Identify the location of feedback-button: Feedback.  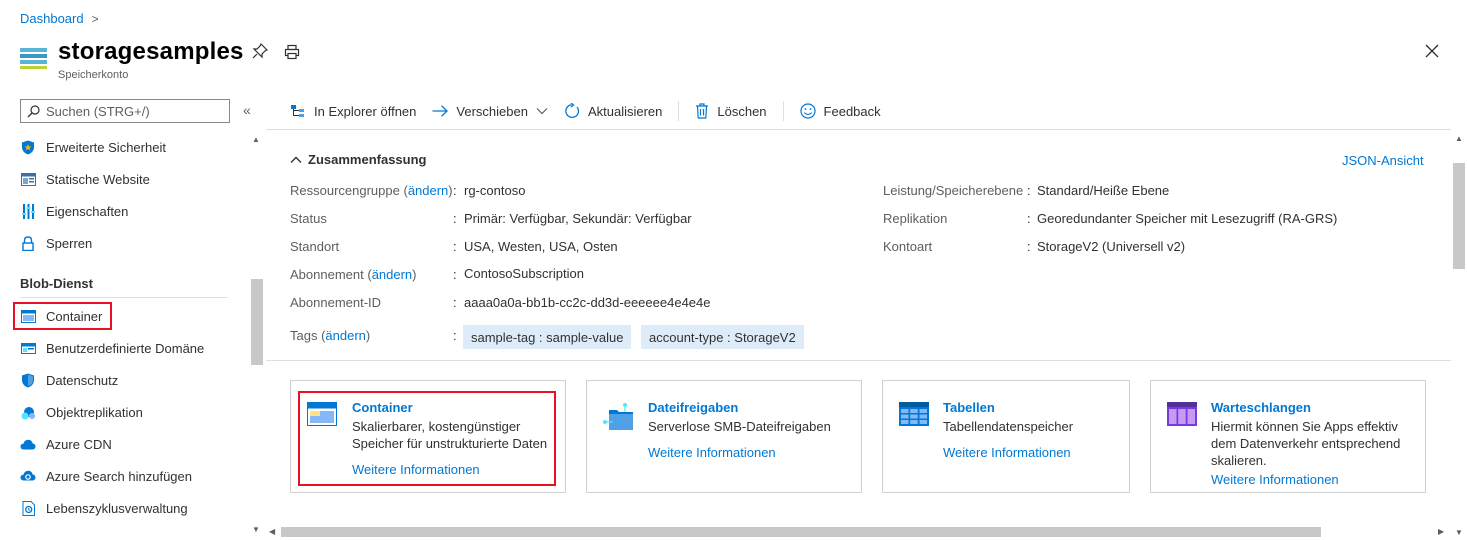
(840, 111).